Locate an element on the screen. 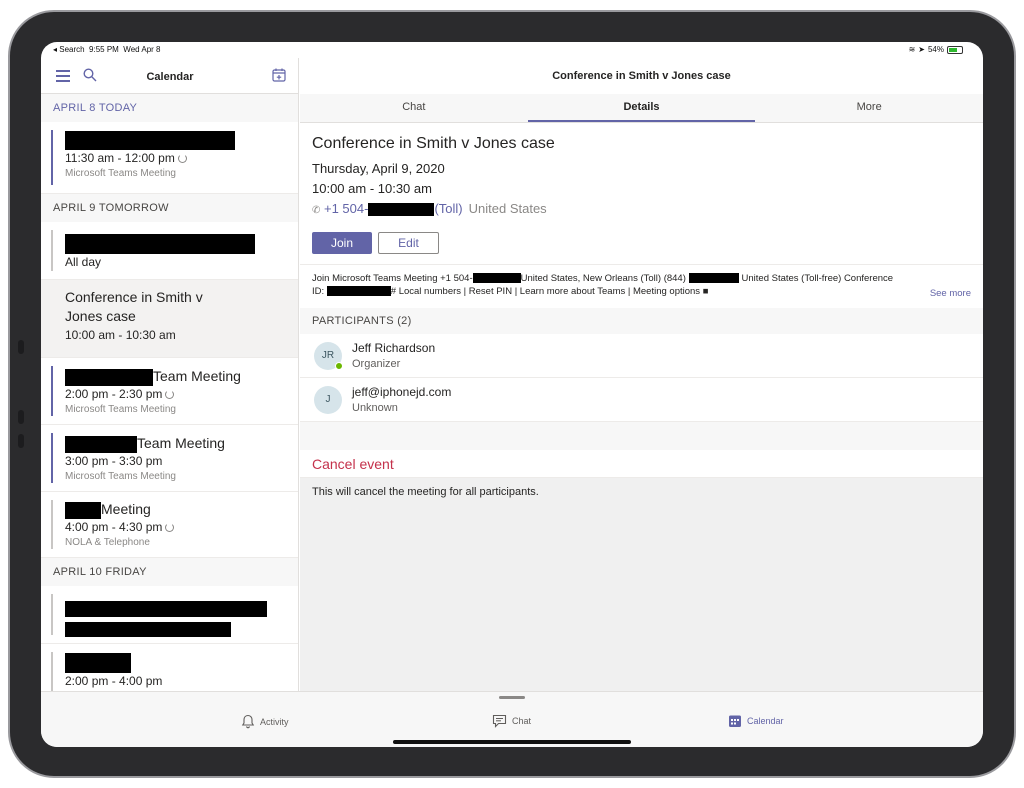 The image size is (1024, 788). tab-more: More is located at coordinates (869, 108).